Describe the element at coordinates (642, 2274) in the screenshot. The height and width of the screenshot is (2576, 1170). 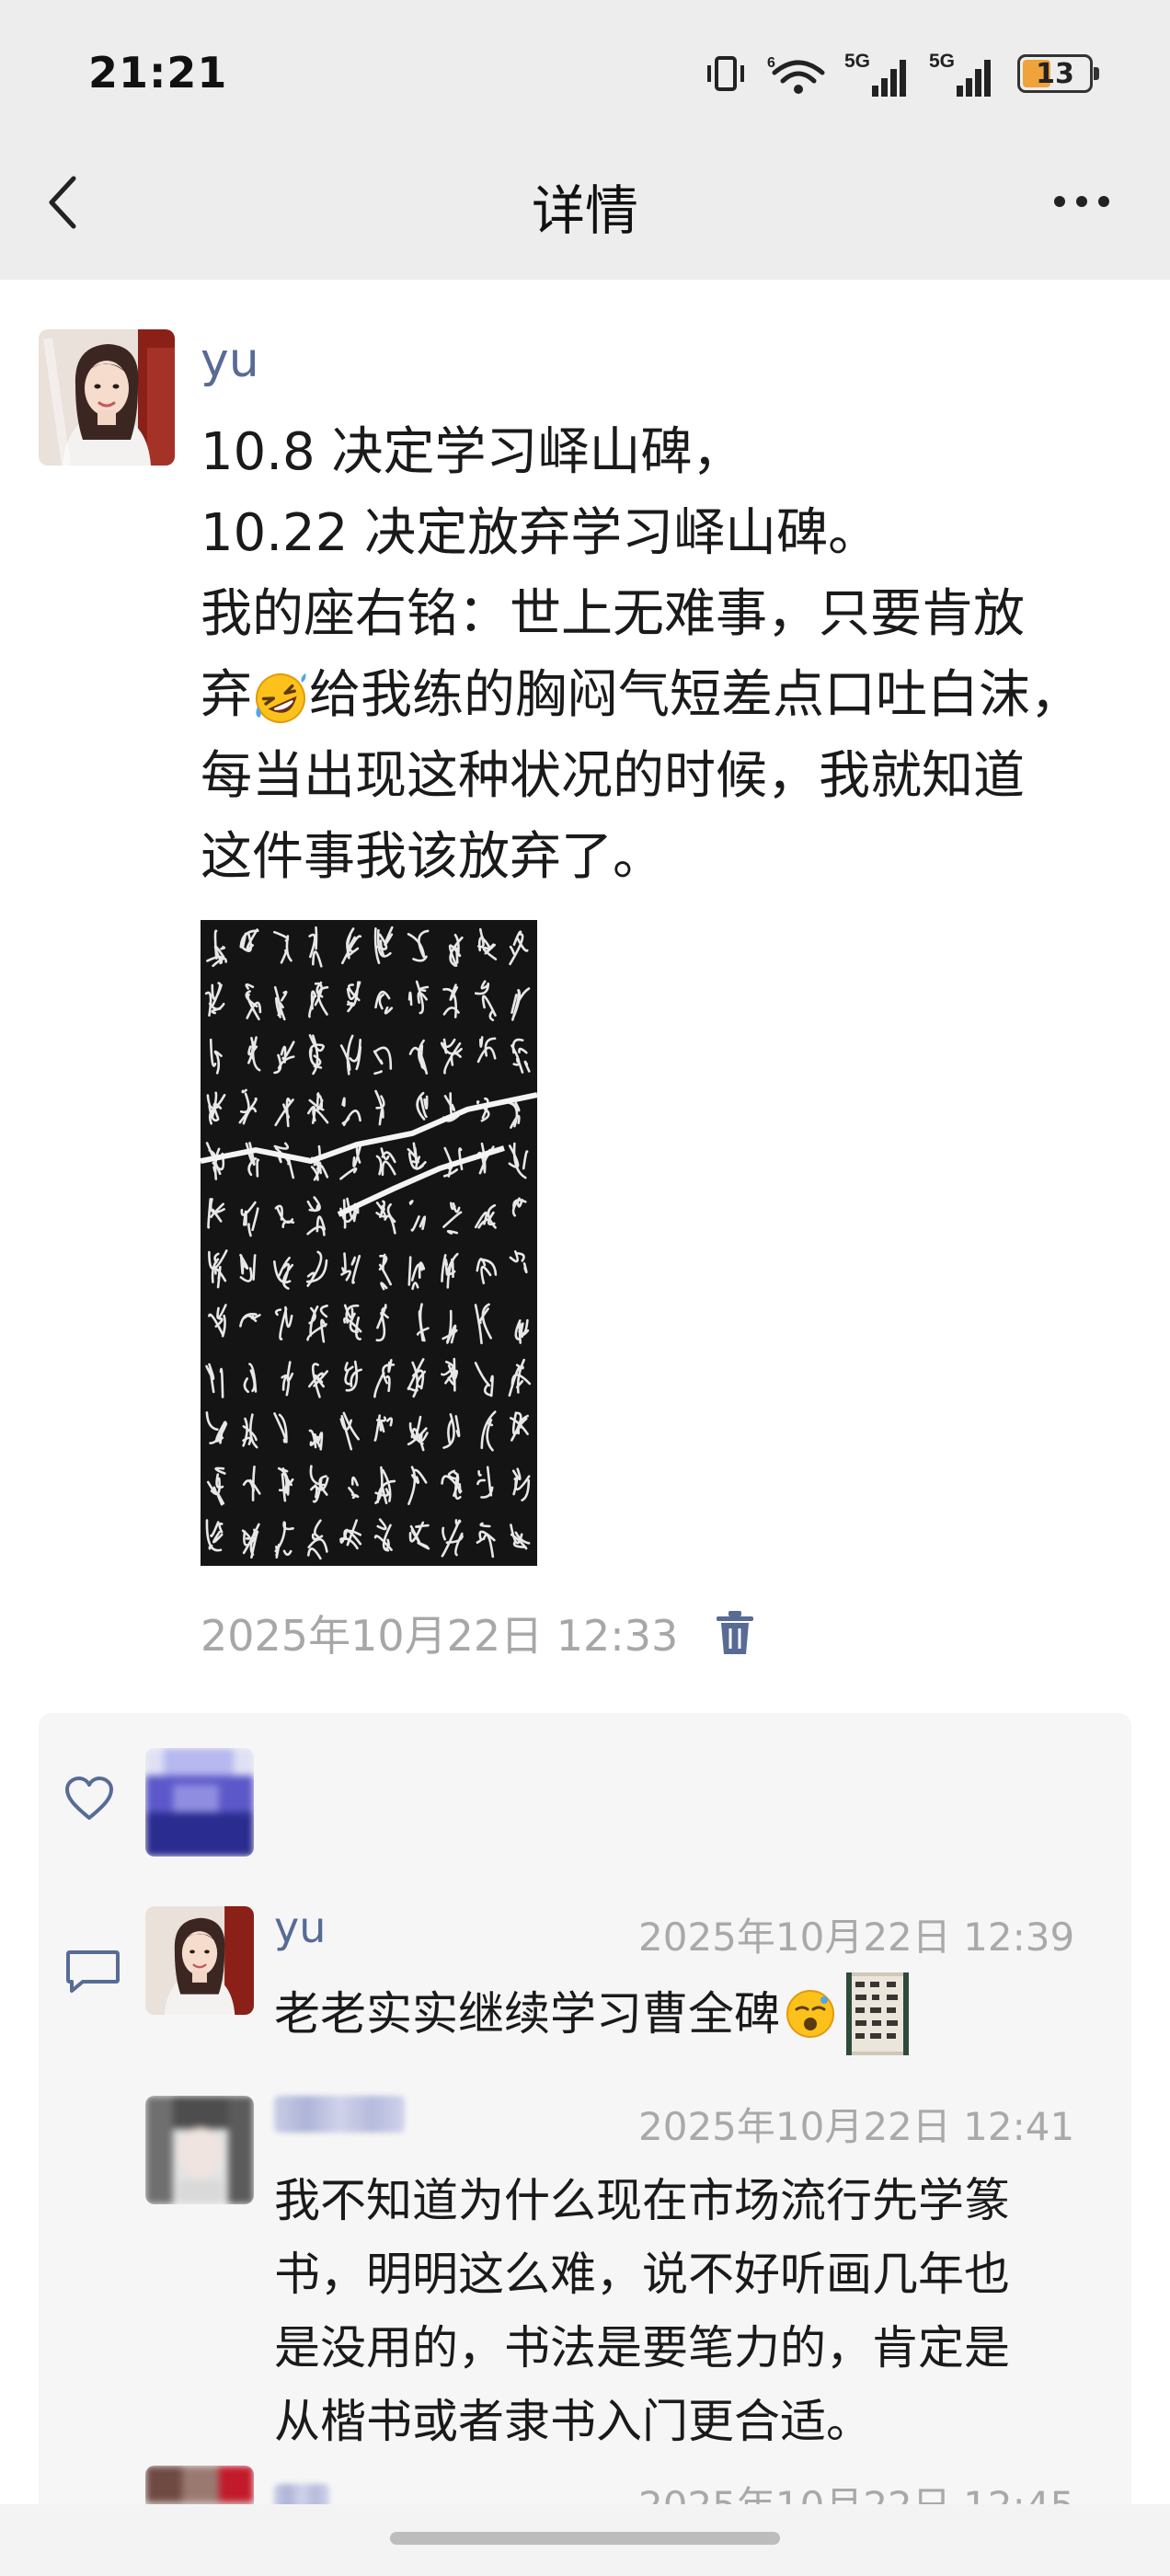
I see `comment-text-line: 书，明明这么难，说不好听画几年也` at that location.